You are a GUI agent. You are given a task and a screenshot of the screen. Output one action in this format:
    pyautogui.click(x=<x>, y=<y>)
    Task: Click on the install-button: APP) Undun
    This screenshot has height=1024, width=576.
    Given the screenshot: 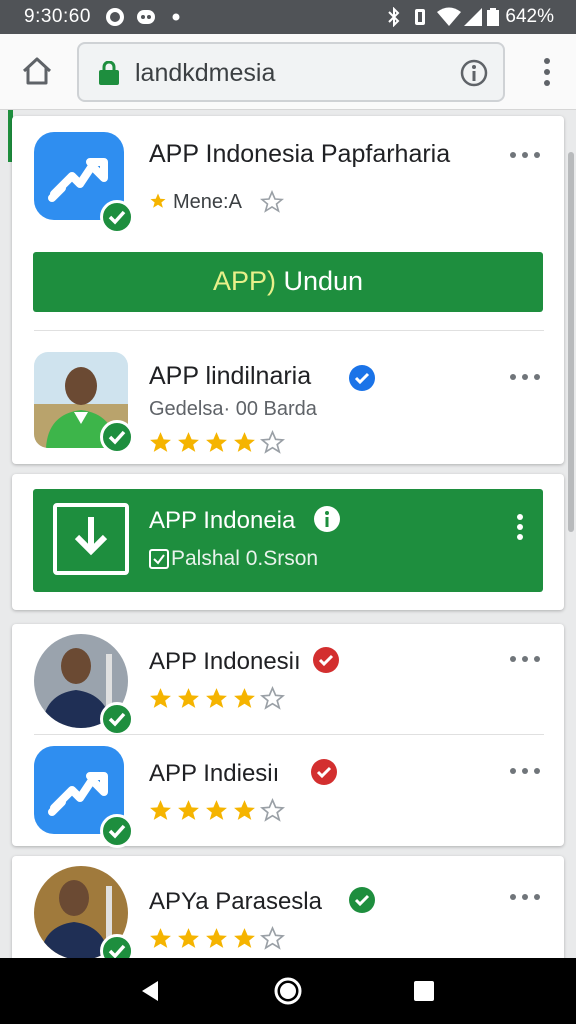 What is the action you would take?
    pyautogui.click(x=288, y=282)
    